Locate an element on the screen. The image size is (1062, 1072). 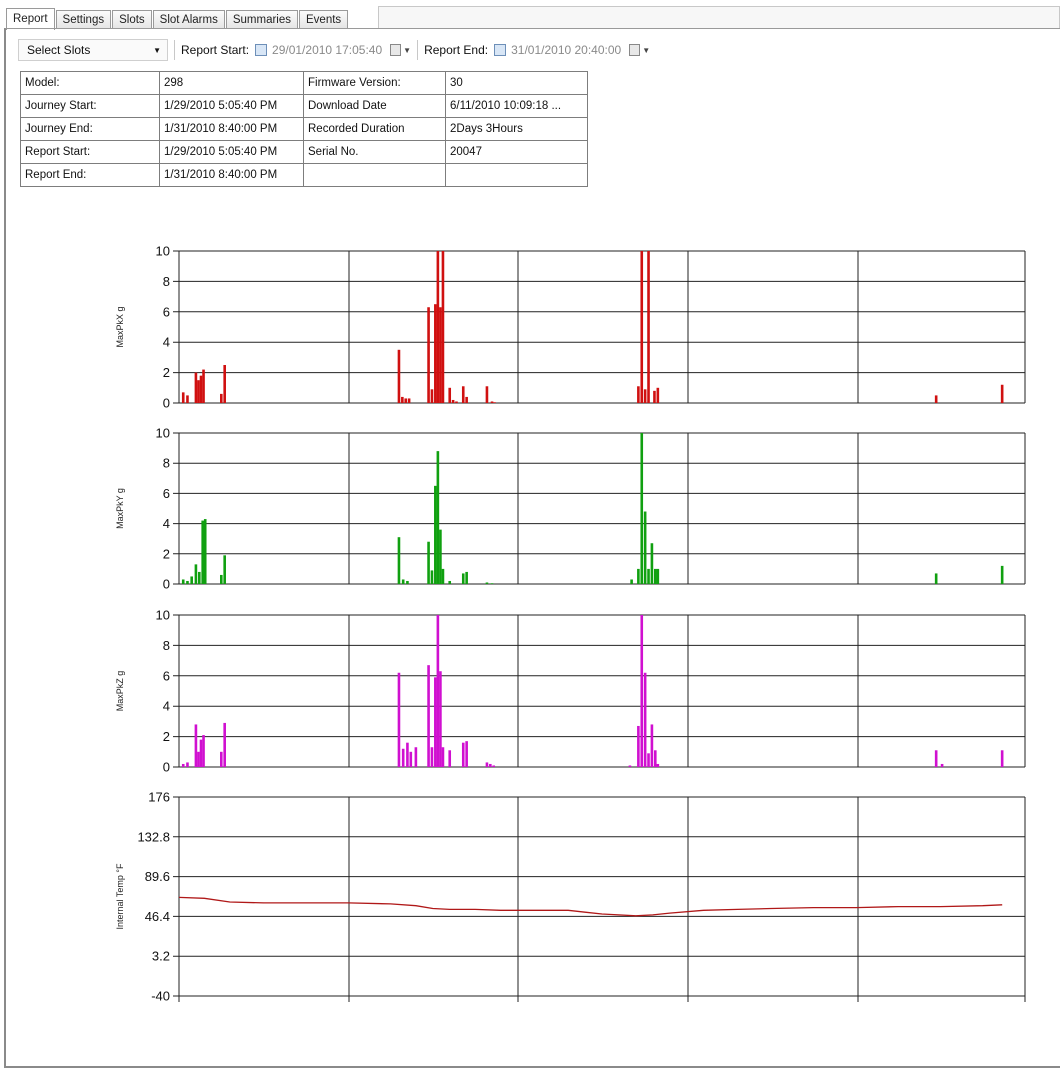
y-tick-label: 3.2 is located at coordinates (161, 956).